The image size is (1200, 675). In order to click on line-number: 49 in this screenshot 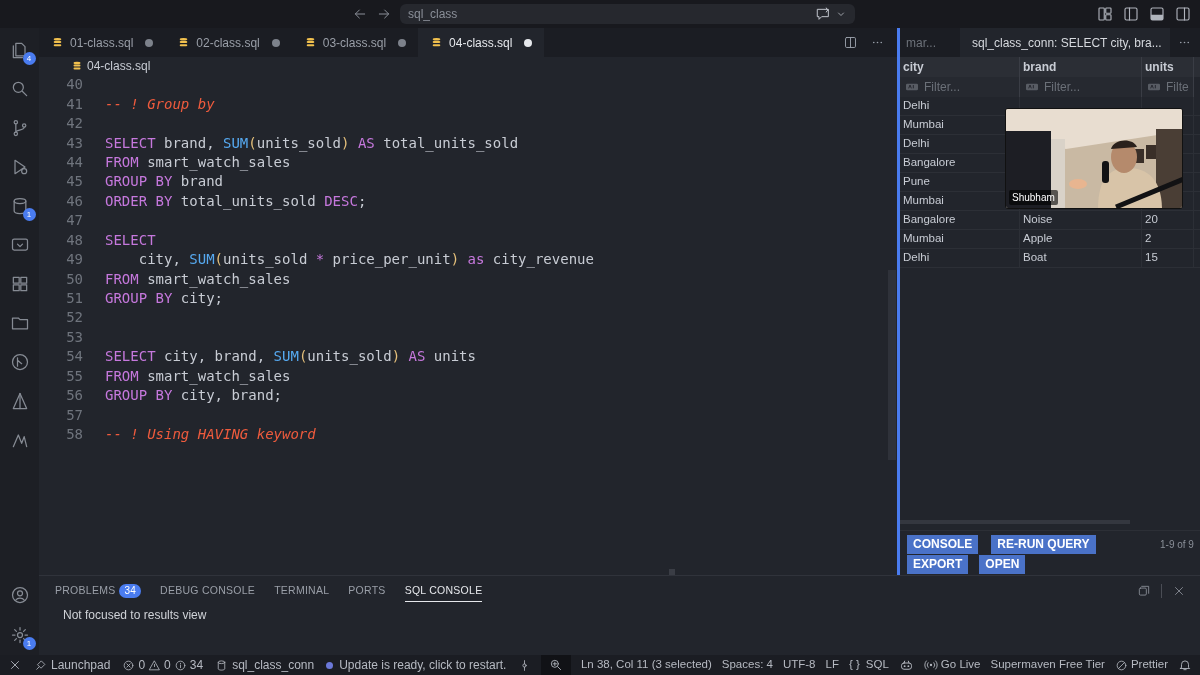, I will do `click(74, 260)`.